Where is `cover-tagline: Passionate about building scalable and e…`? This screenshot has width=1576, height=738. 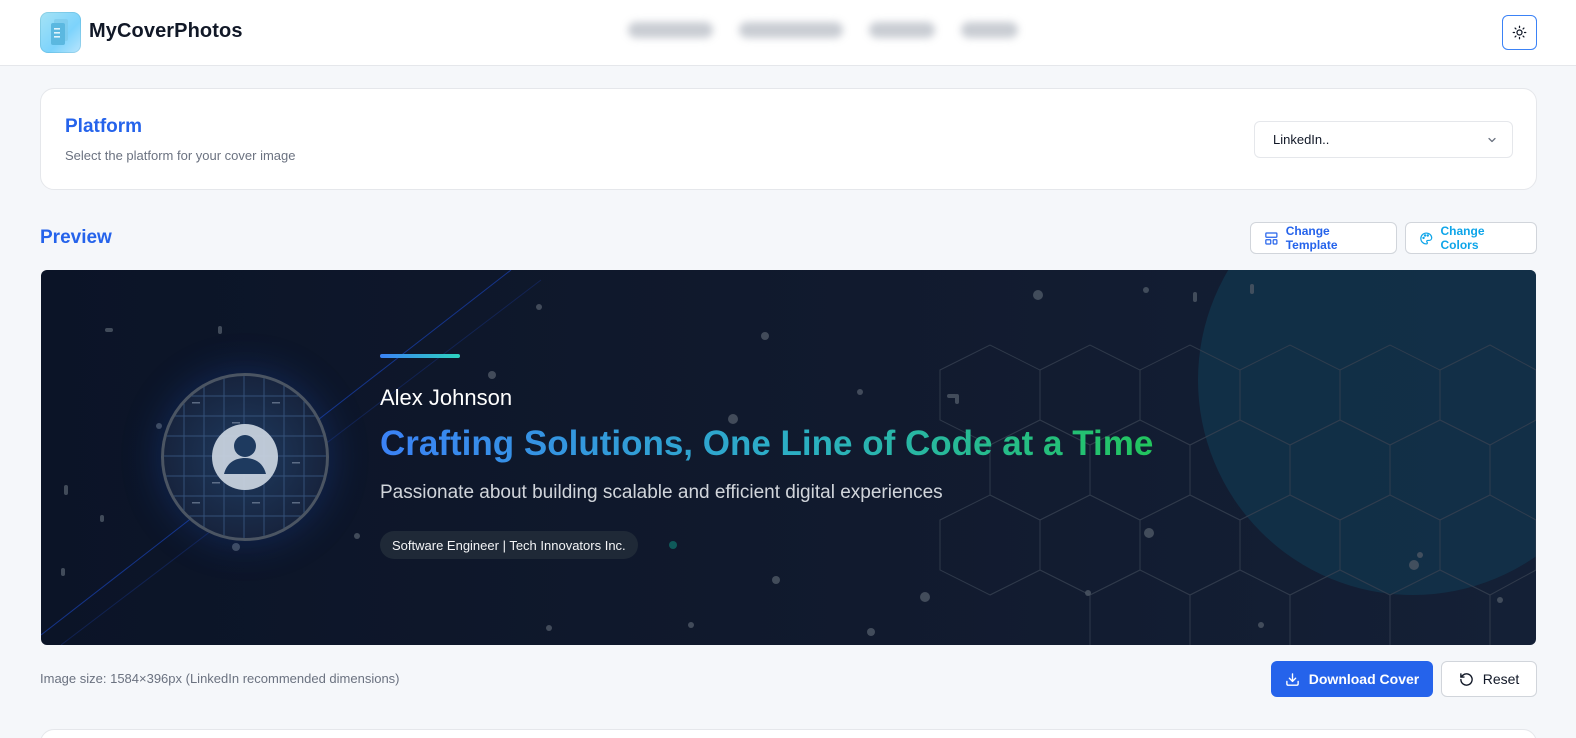 cover-tagline: Passionate about building scalable and e… is located at coordinates (661, 492).